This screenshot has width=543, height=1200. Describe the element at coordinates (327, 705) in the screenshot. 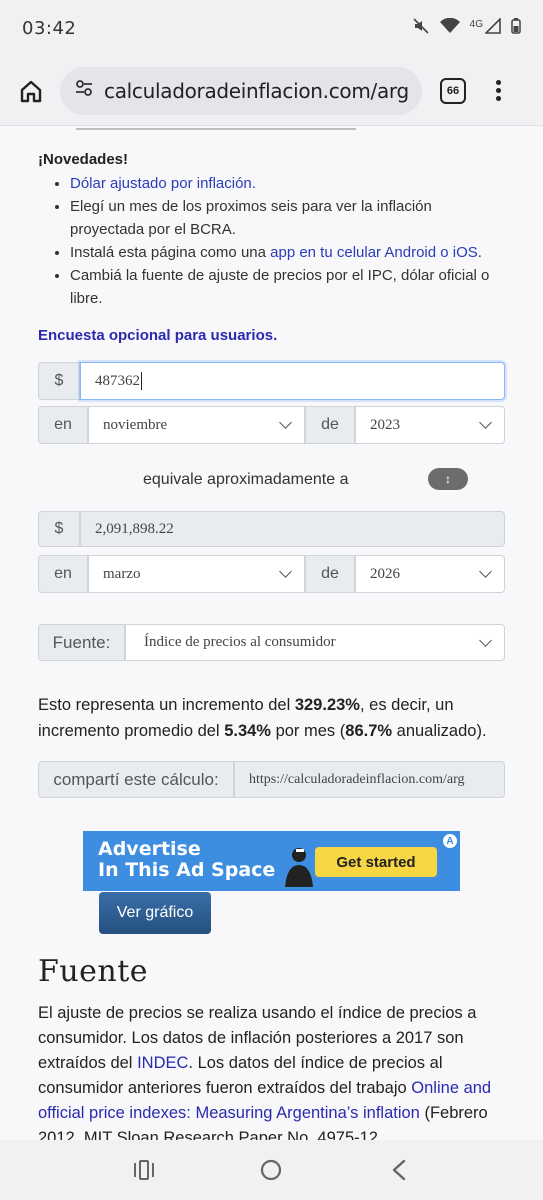

I see `total-increase: 329.23%` at that location.